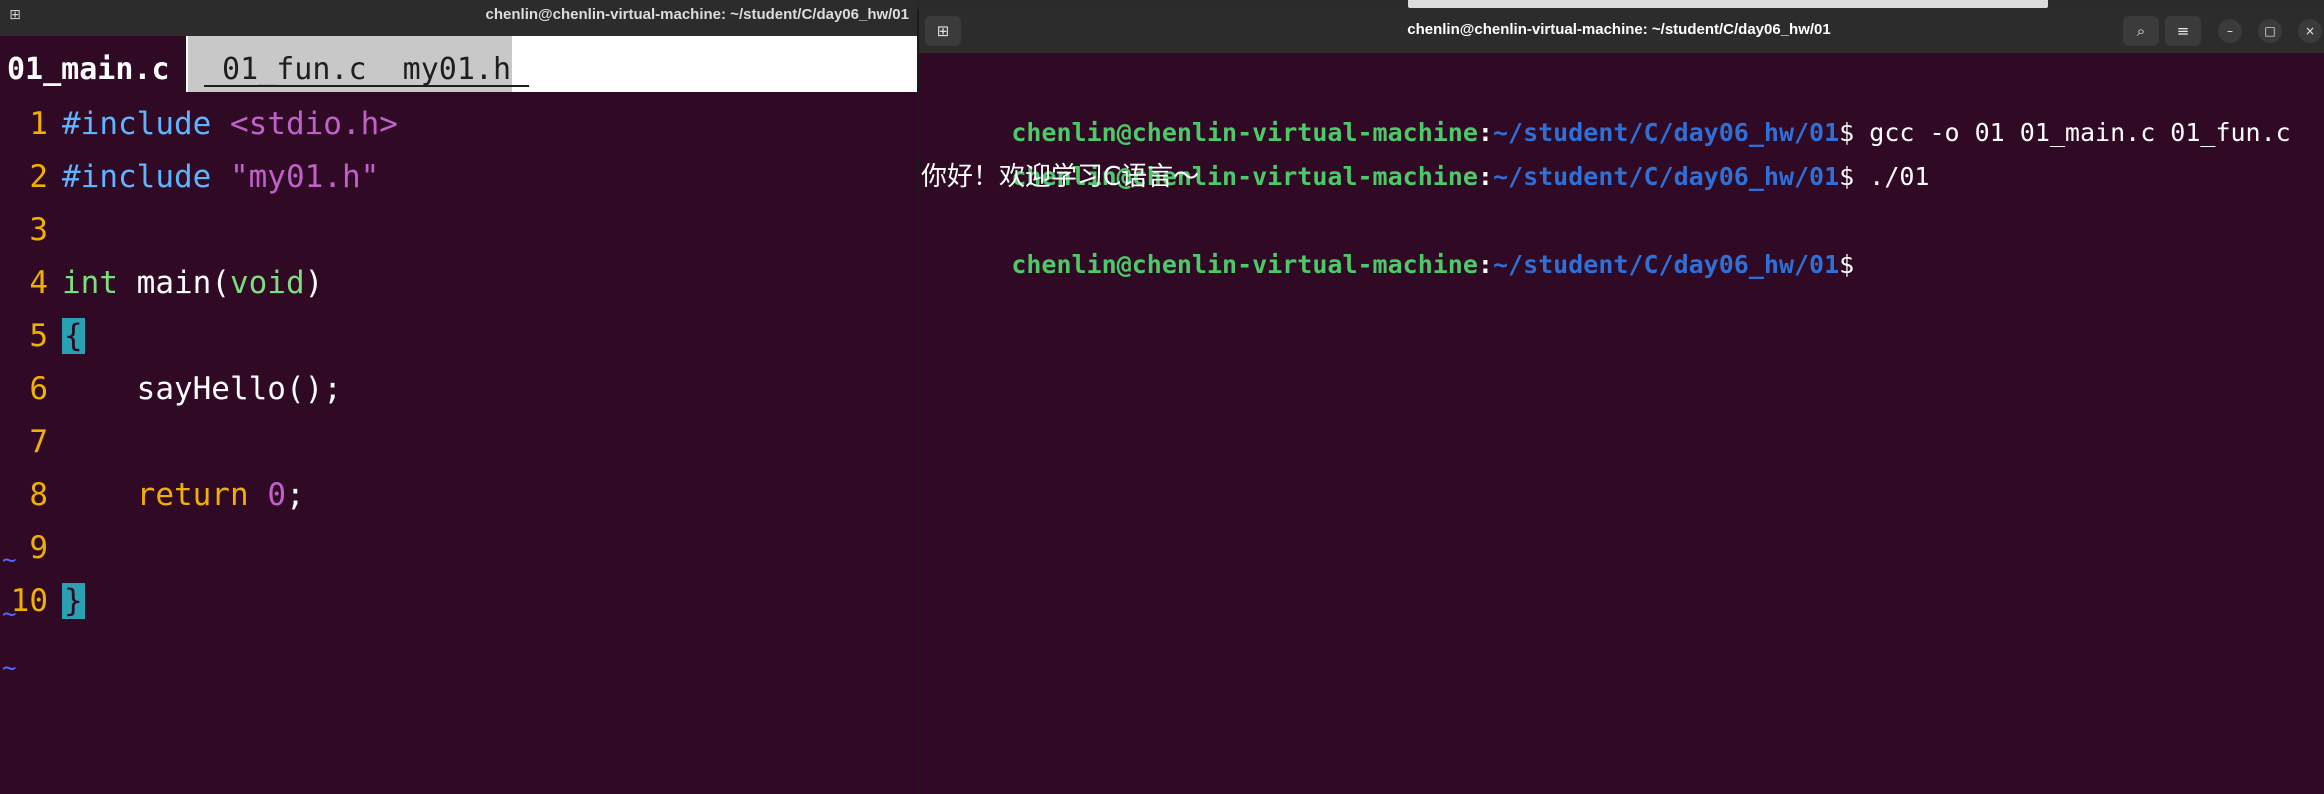  I want to click on code-token: int, so click(90, 283).